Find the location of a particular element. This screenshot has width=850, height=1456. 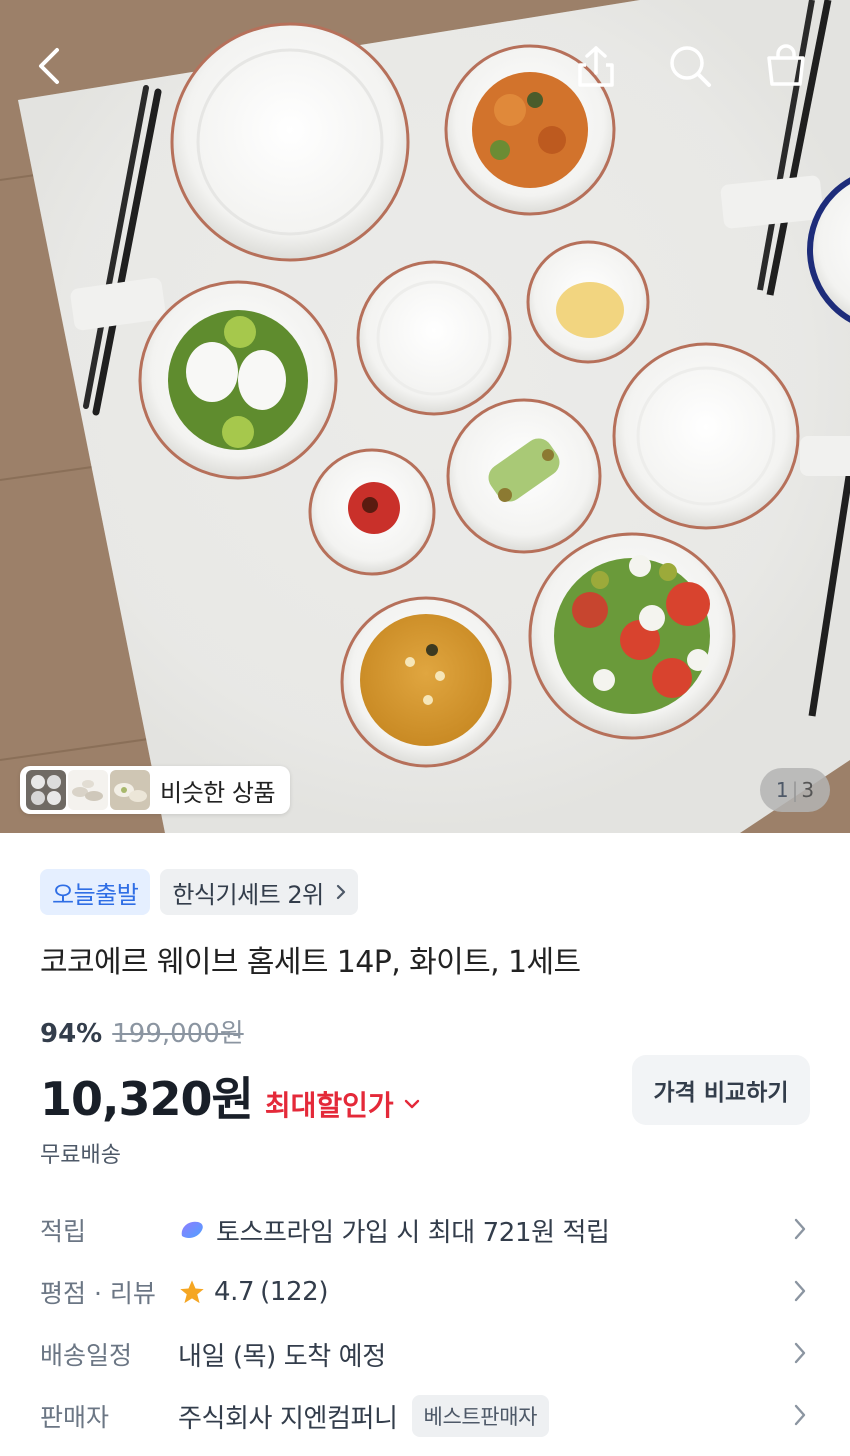

discount-row: 94% 199,000원 is located at coordinates (142, 1031).